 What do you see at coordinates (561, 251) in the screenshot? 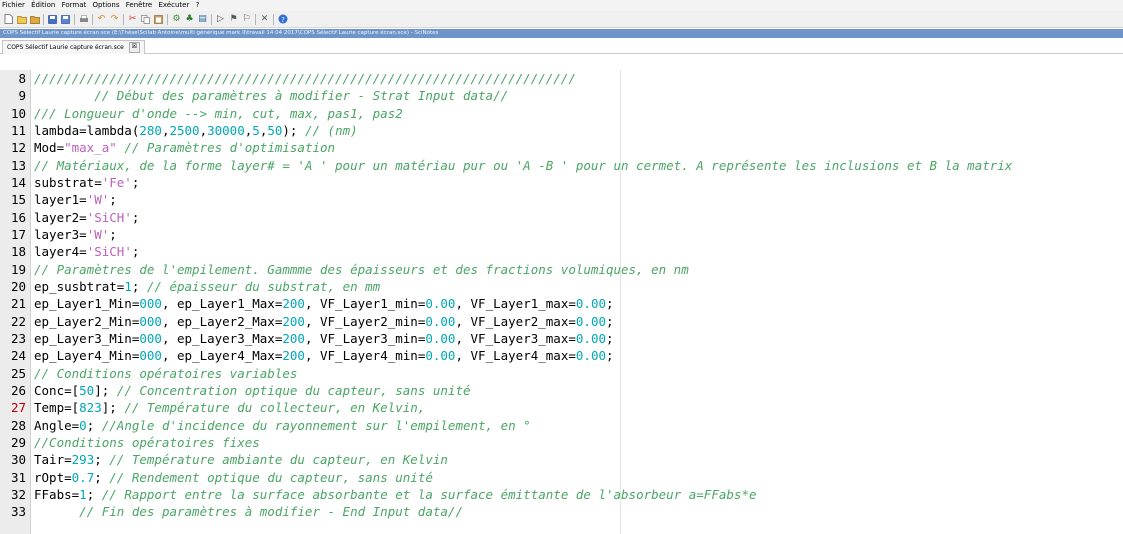
I see `code-line: 18 layer4='SiCH';` at bounding box center [561, 251].